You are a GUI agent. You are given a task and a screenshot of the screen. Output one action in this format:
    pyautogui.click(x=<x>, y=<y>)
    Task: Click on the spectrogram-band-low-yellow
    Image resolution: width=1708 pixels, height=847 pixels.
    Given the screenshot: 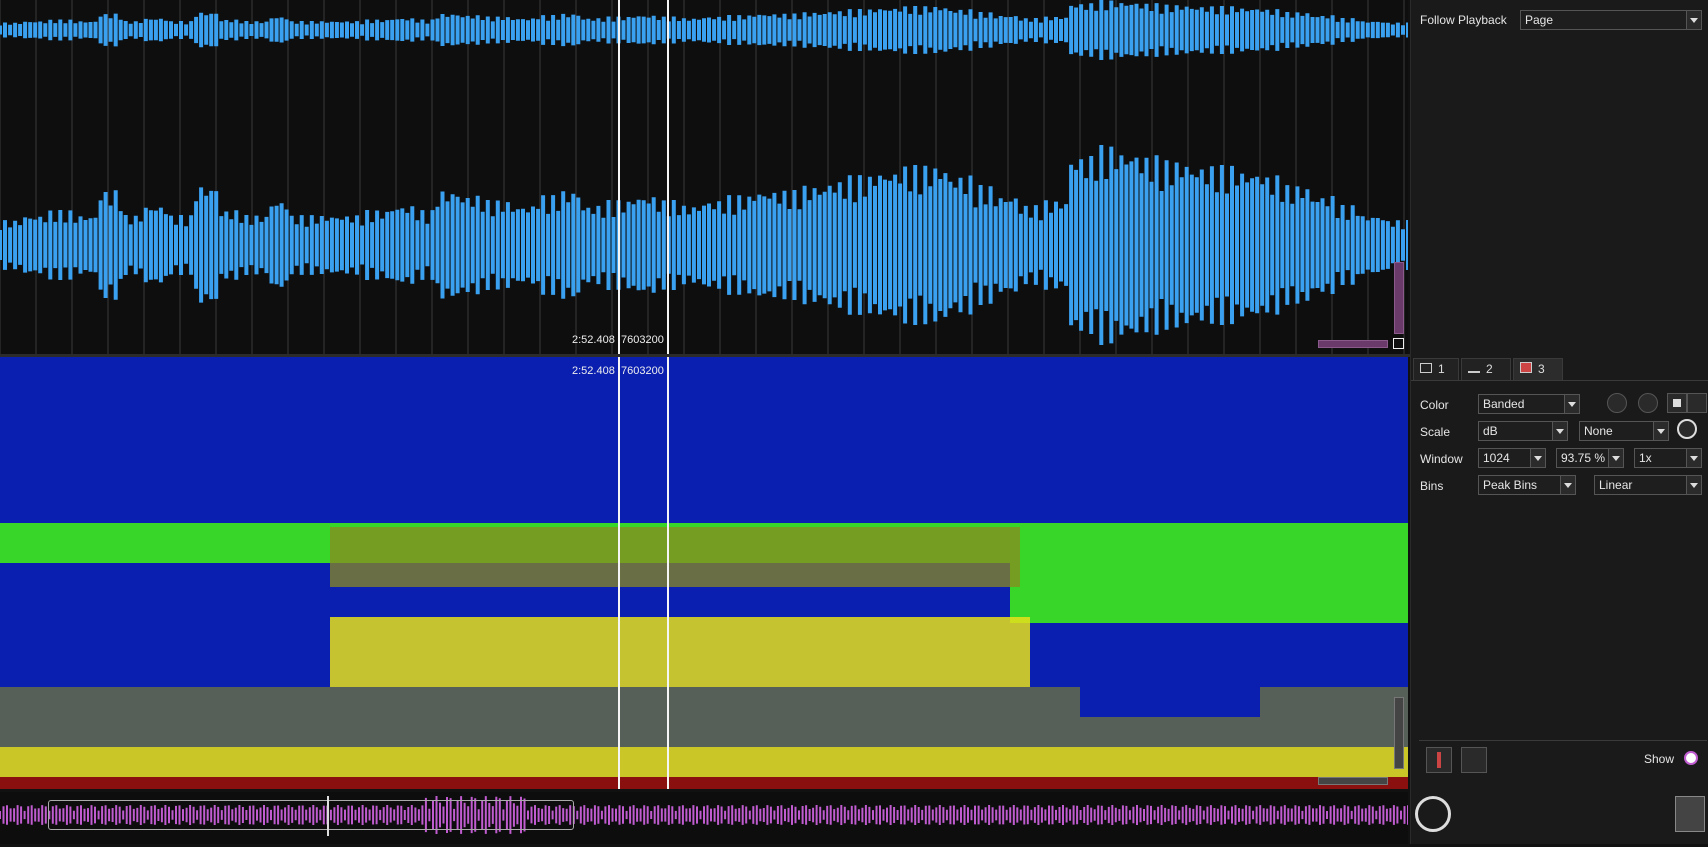 What is the action you would take?
    pyautogui.click(x=704, y=762)
    